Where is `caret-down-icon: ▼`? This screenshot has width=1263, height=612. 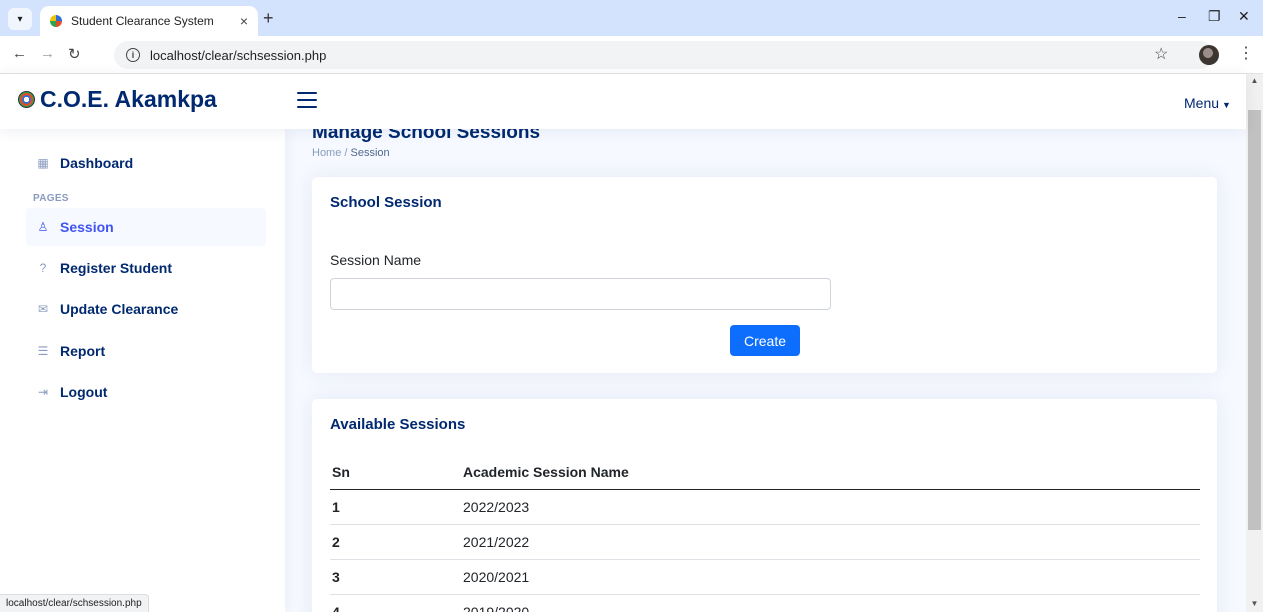 caret-down-icon: ▼ is located at coordinates (1226, 105).